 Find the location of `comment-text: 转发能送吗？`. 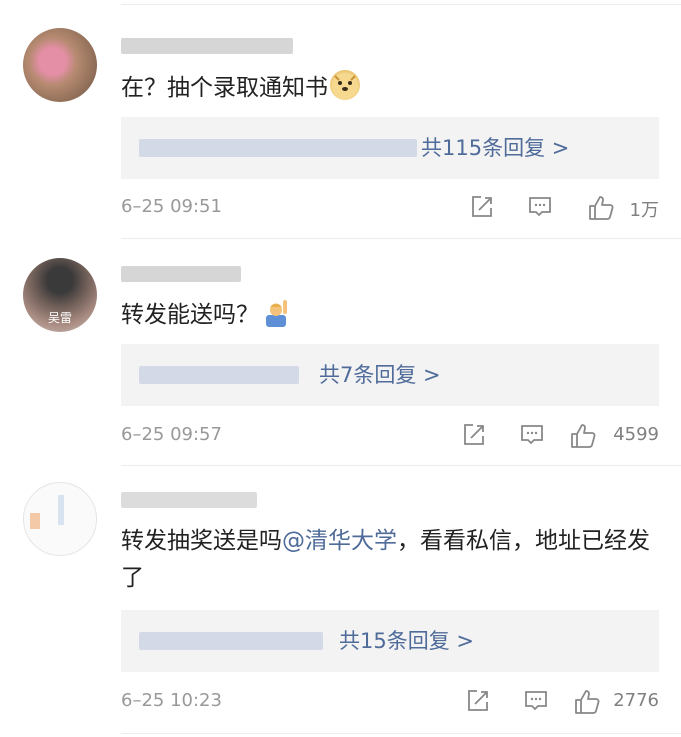

comment-text: 转发能送吗？ is located at coordinates (386, 315).